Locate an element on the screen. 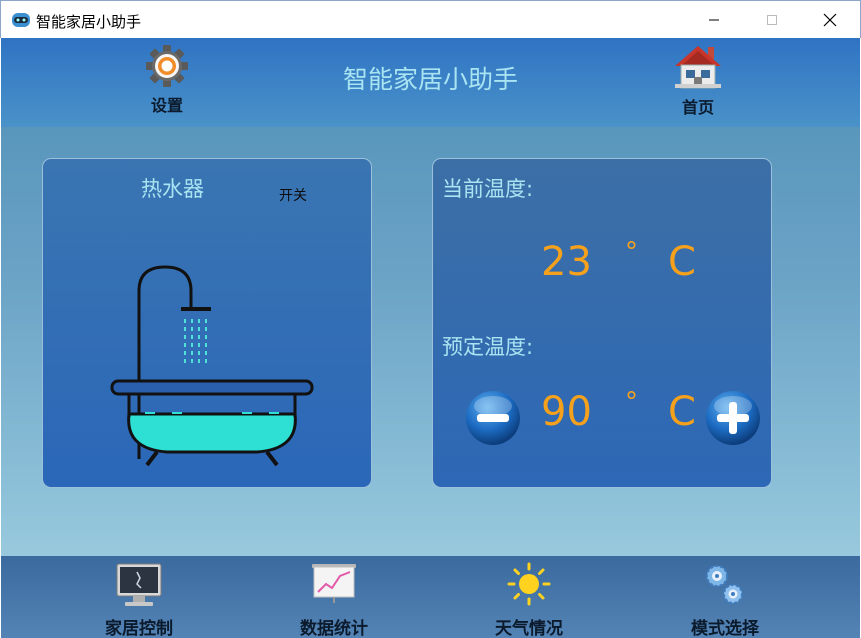 The width and height of the screenshot is (861, 638). maximize-icon is located at coordinates (772, 20).